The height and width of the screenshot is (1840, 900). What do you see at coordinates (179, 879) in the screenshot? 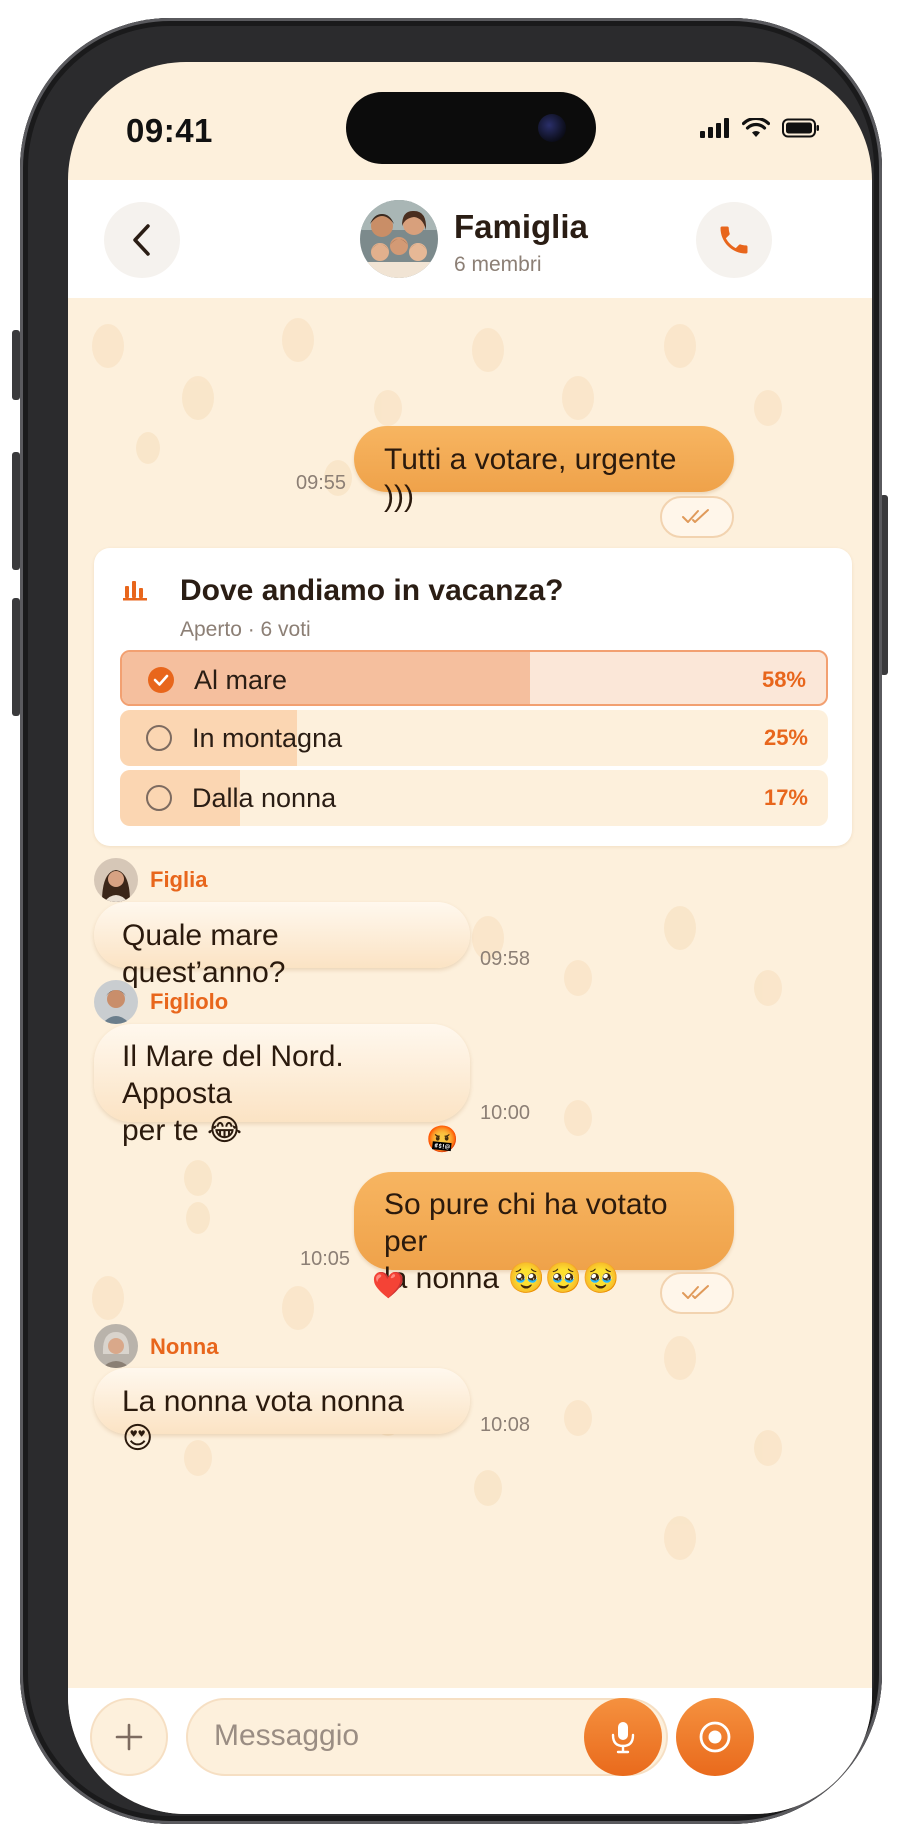
I see `sender-name: Figlia` at bounding box center [179, 879].